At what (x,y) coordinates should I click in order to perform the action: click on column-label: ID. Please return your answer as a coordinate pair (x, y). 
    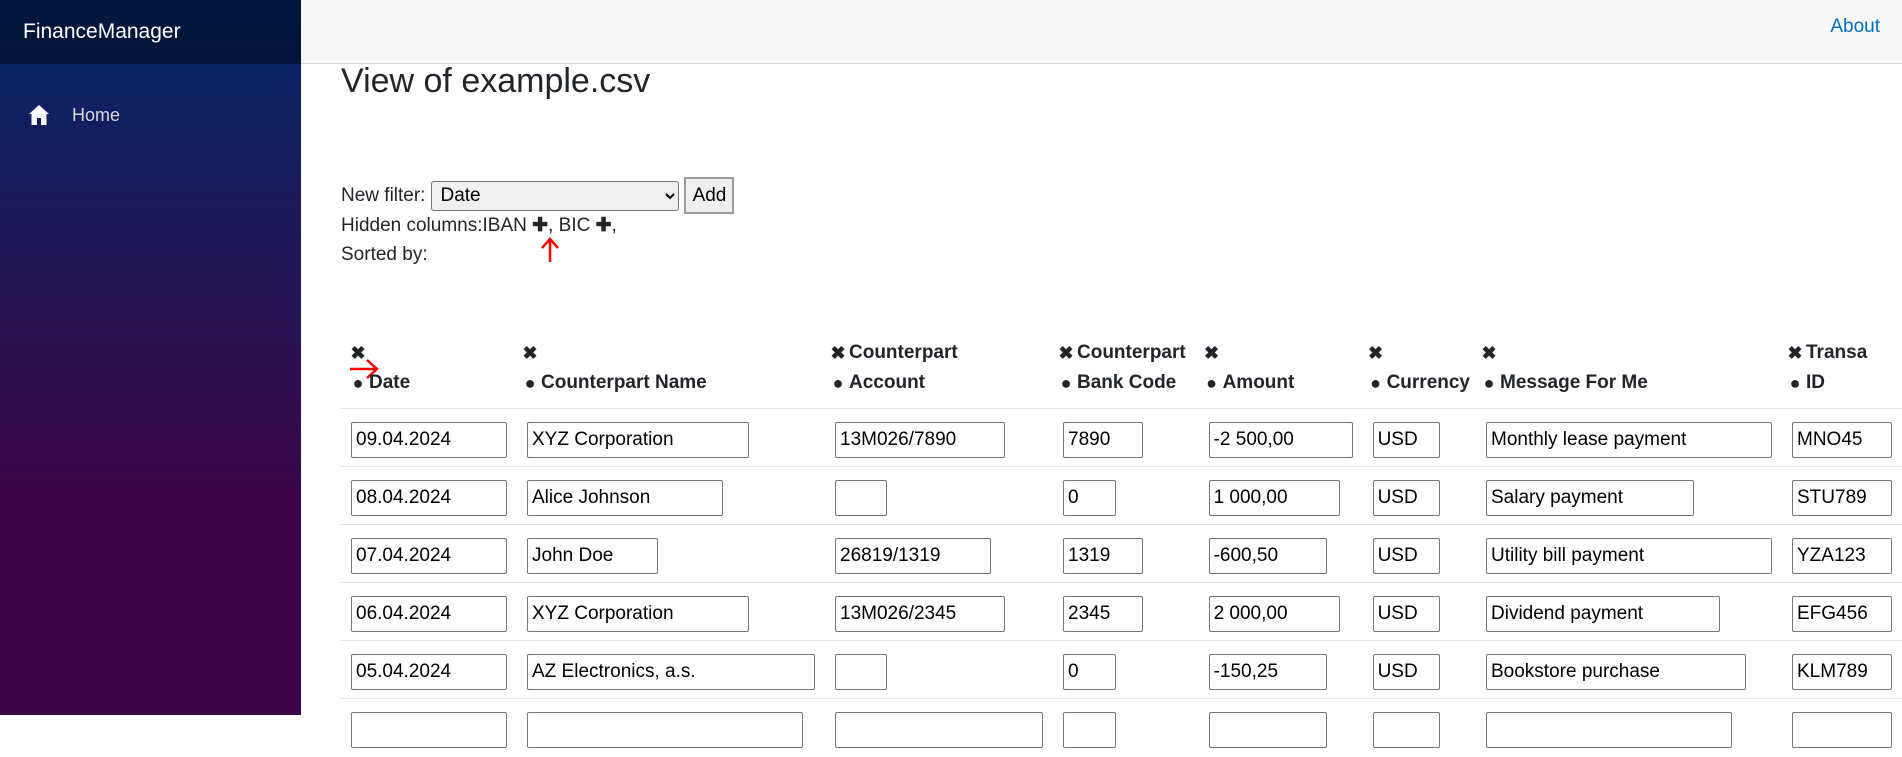
    Looking at the image, I should click on (1815, 382).